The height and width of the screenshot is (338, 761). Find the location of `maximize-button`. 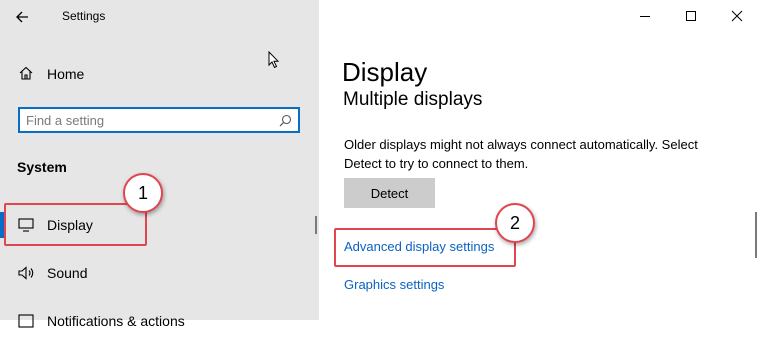

maximize-button is located at coordinates (691, 16).